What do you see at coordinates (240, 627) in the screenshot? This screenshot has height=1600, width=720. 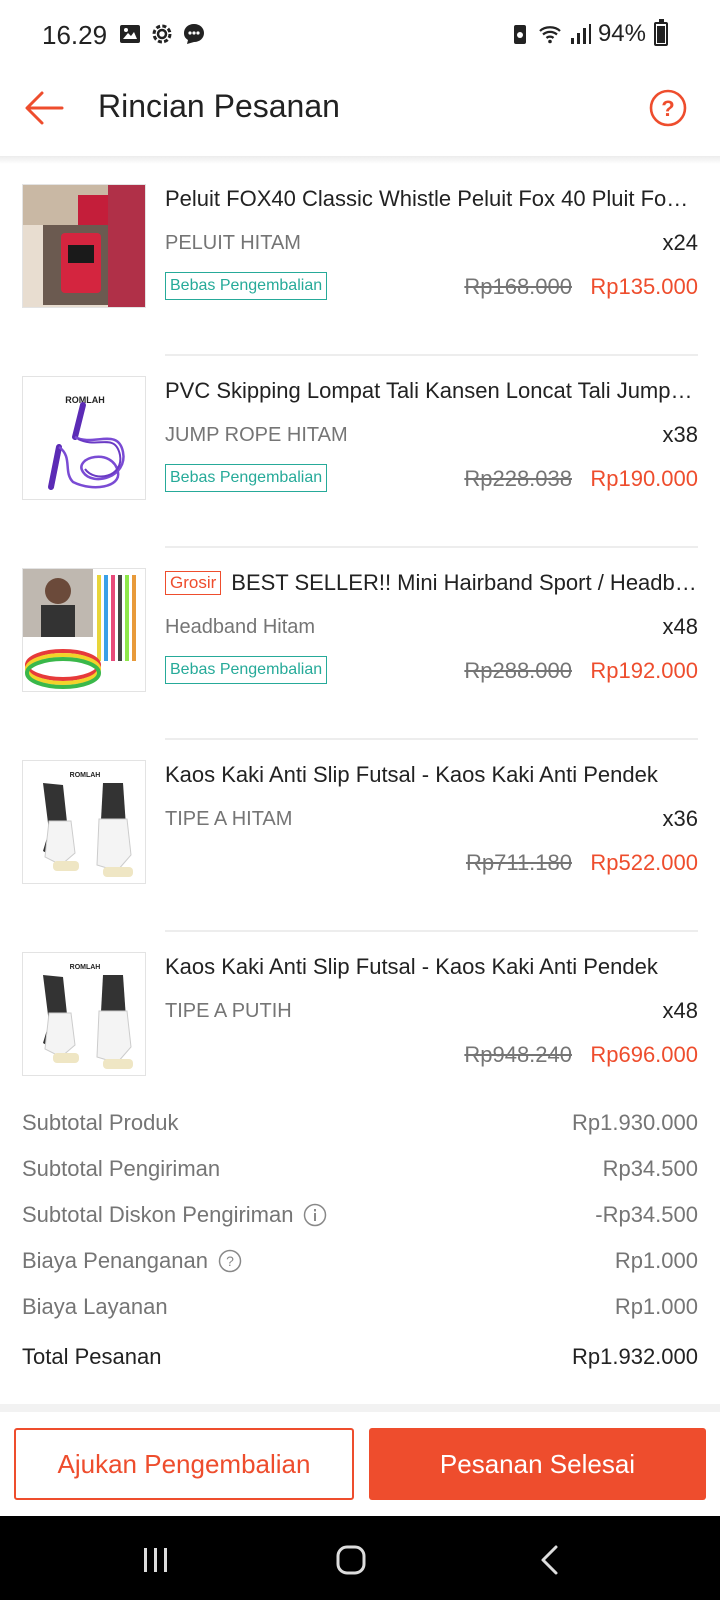 I see `product-variant: Headband Hitam` at bounding box center [240, 627].